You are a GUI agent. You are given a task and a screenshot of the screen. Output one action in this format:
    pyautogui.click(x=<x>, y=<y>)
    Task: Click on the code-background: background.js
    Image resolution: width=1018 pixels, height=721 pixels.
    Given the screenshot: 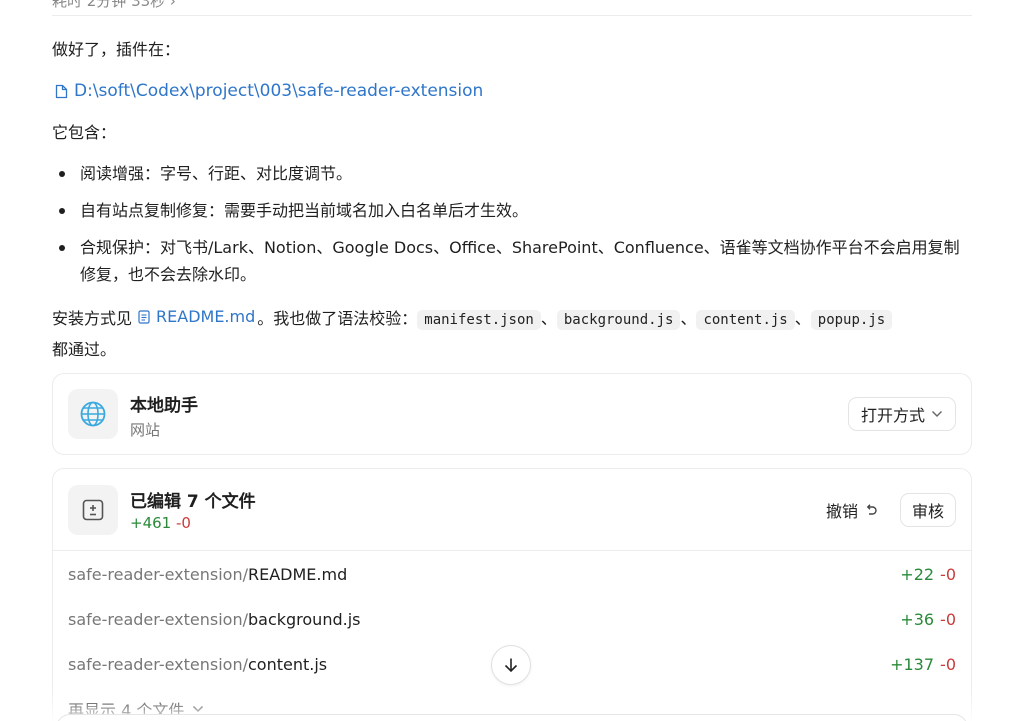 What is the action you would take?
    pyautogui.click(x=618, y=320)
    